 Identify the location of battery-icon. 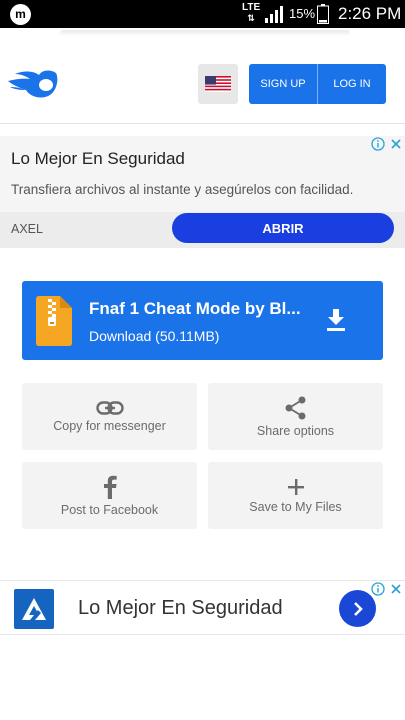
(323, 14).